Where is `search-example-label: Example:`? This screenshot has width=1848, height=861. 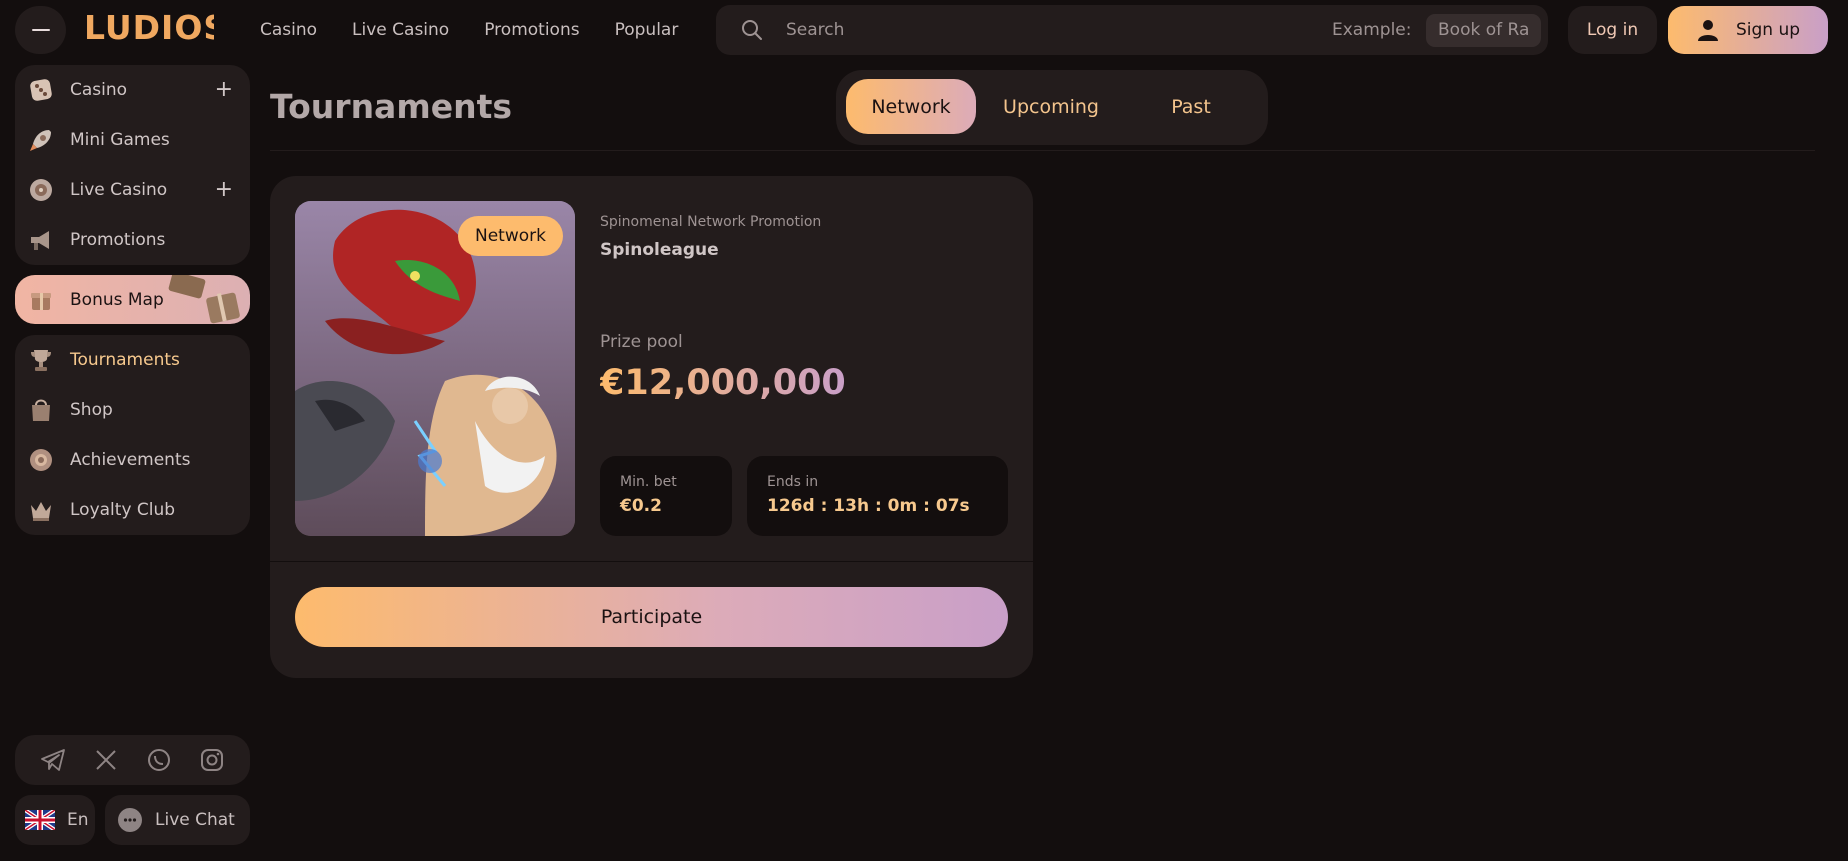 search-example-label: Example: is located at coordinates (1372, 30).